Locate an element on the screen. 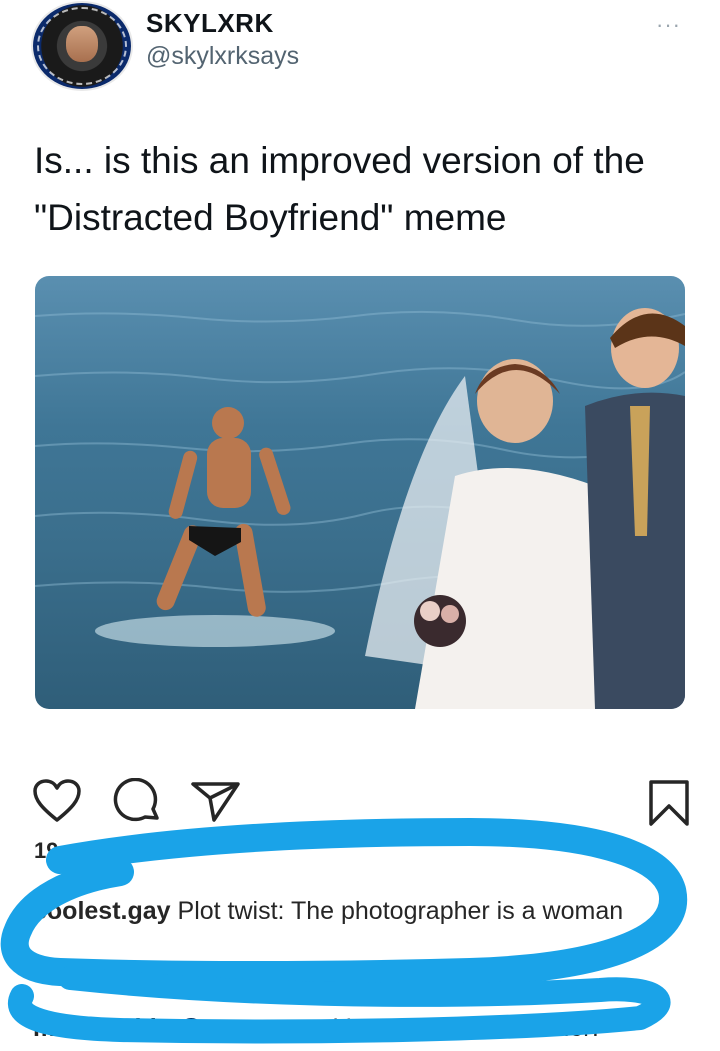 Image resolution: width=720 pixels, height=1051 pixels. swimmer is located at coordinates (223, 512).